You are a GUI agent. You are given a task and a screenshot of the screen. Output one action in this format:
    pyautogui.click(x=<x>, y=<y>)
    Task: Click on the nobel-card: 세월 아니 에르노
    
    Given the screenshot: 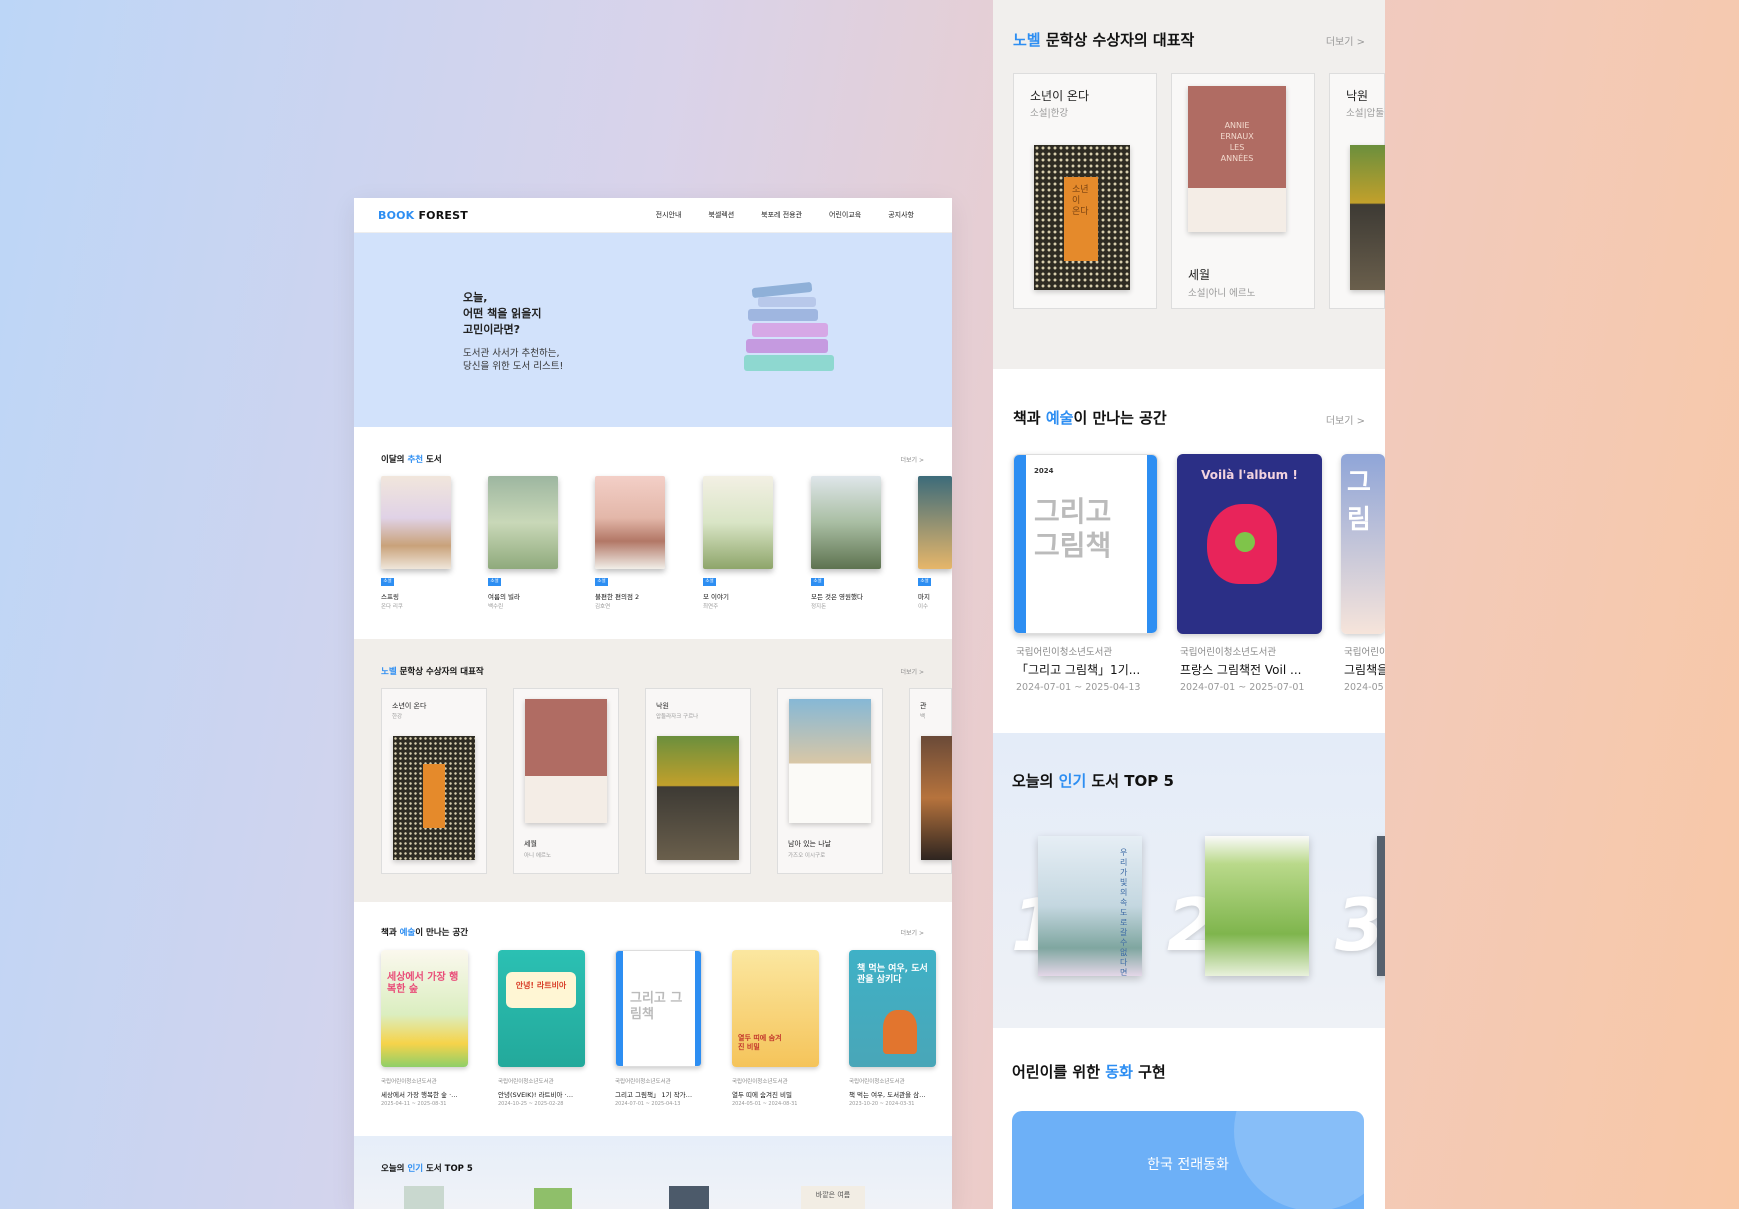 What is the action you would take?
    pyautogui.click(x=566, y=781)
    